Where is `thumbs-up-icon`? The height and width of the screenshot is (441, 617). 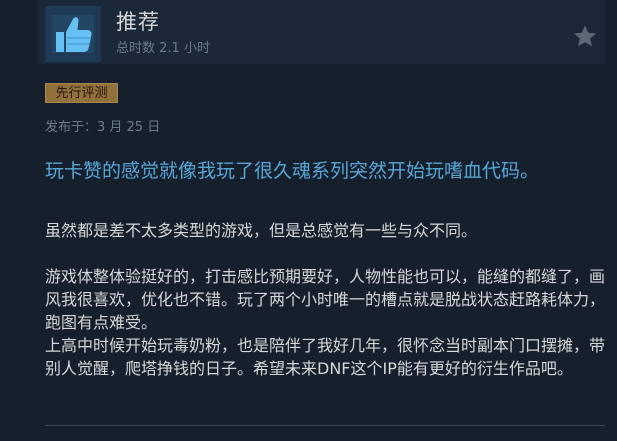 thumbs-up-icon is located at coordinates (73, 34).